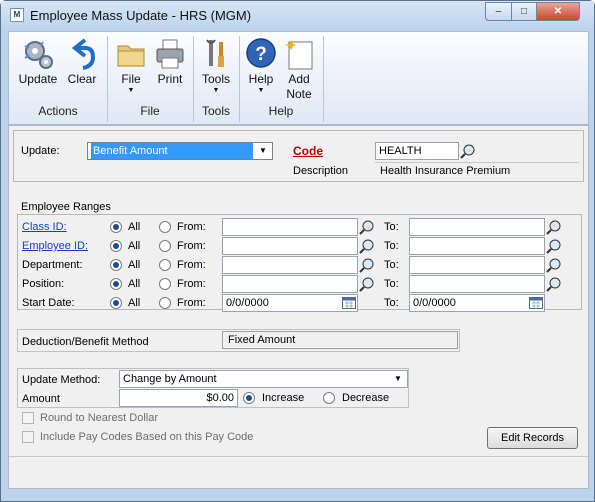 This screenshot has width=595, height=502. Describe the element at coordinates (44, 227) in the screenshot. I see `class-id-link: Class ID:` at that location.